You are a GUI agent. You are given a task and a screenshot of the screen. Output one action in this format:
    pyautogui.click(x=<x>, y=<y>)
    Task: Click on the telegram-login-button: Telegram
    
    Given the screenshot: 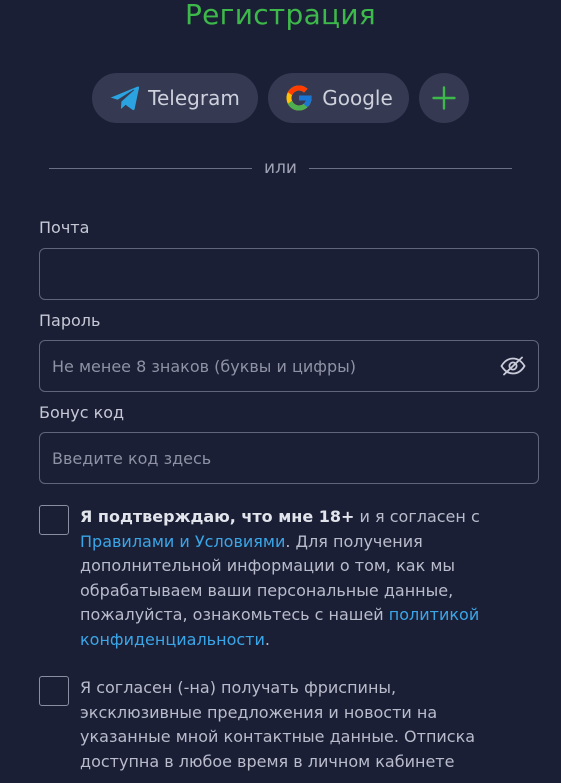 What is the action you would take?
    pyautogui.click(x=175, y=98)
    